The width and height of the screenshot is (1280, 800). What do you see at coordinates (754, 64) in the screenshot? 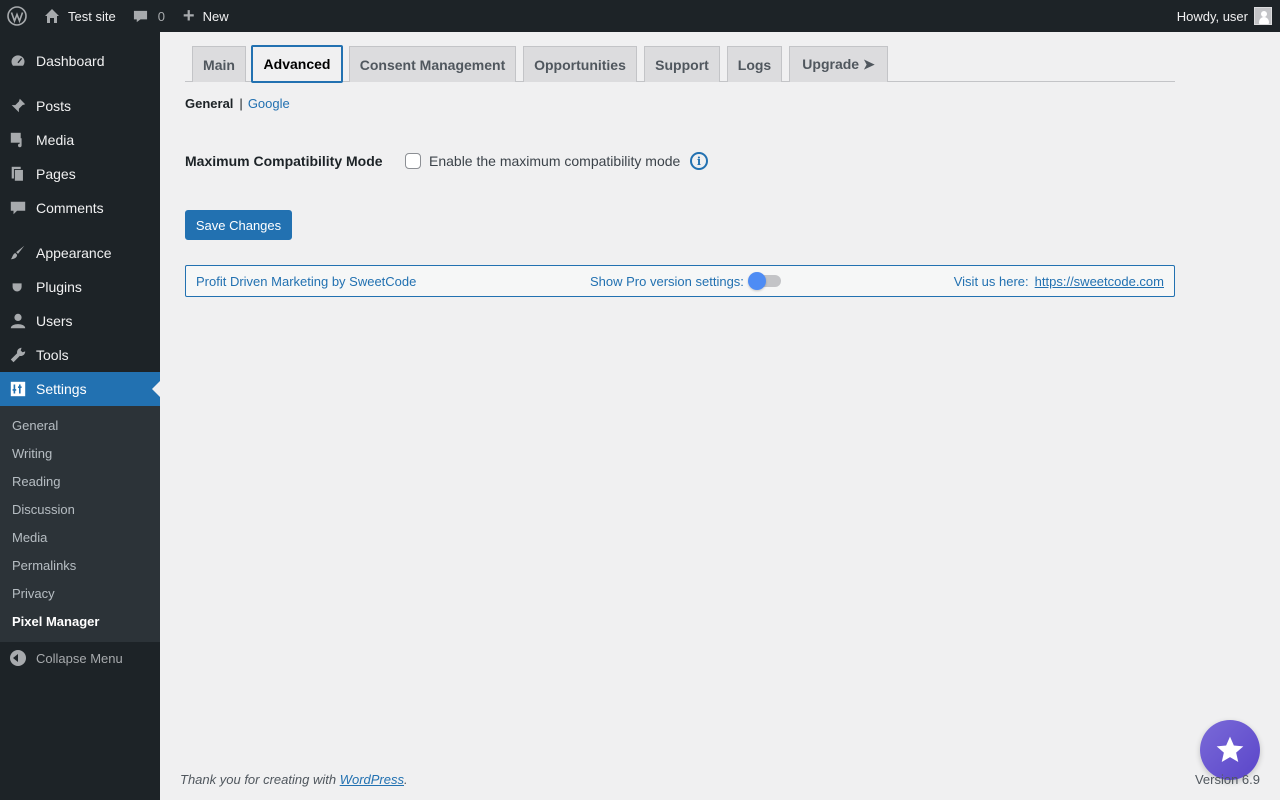
I see `tab-logs: Logs` at bounding box center [754, 64].